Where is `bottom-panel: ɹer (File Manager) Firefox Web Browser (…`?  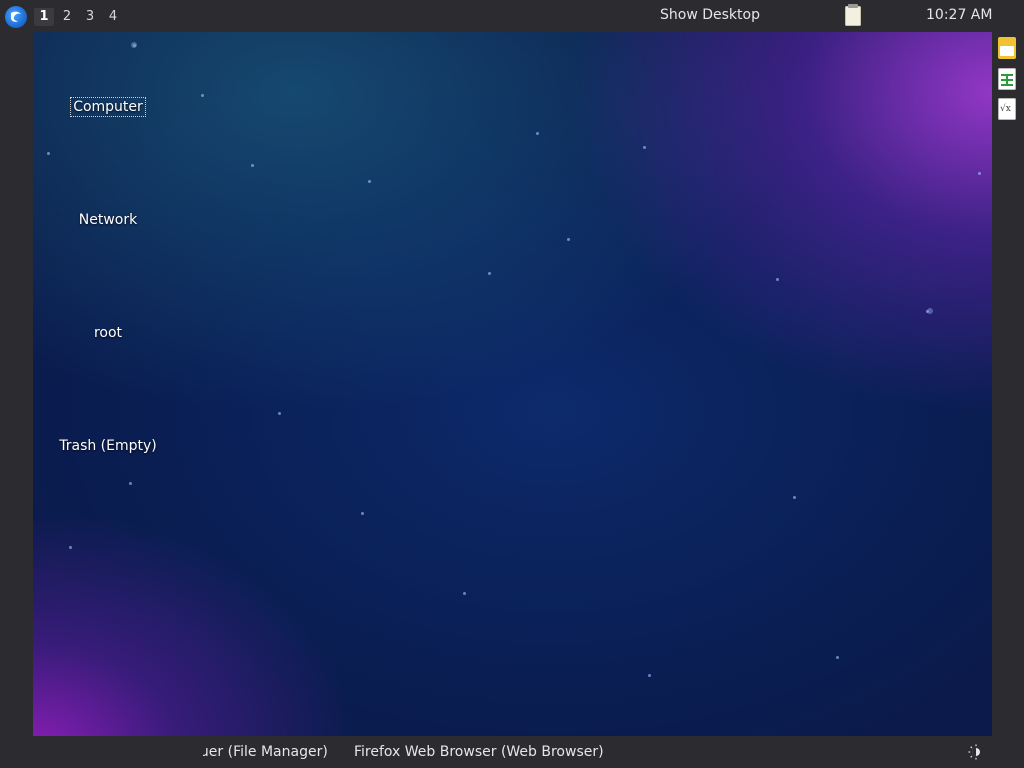
bottom-panel: ɹer (File Manager) Firefox Web Browser (… is located at coordinates (512, 752).